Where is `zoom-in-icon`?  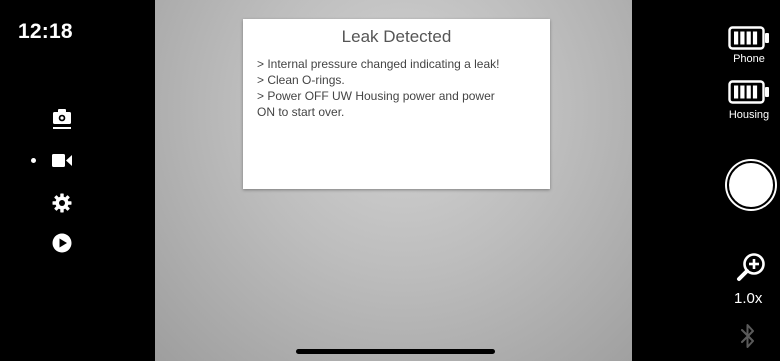
zoom-in-icon is located at coordinates (751, 267).